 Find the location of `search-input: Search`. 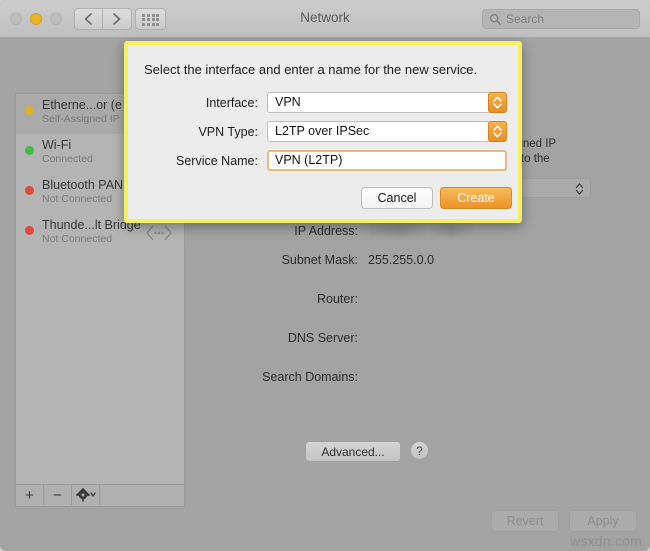

search-input: Search is located at coordinates (561, 19).